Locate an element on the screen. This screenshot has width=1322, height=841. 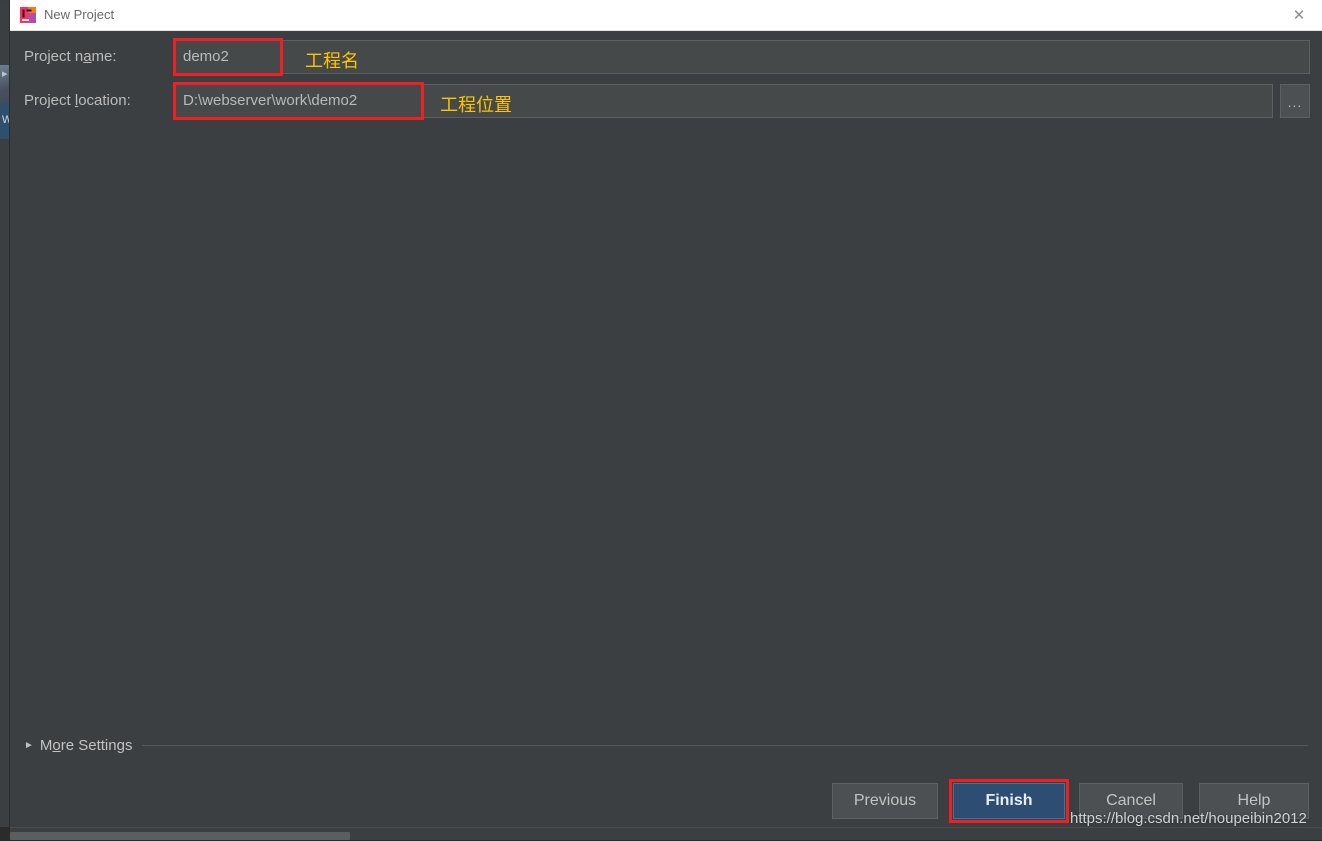
more-settings-label: More Settings is located at coordinates (86, 745).